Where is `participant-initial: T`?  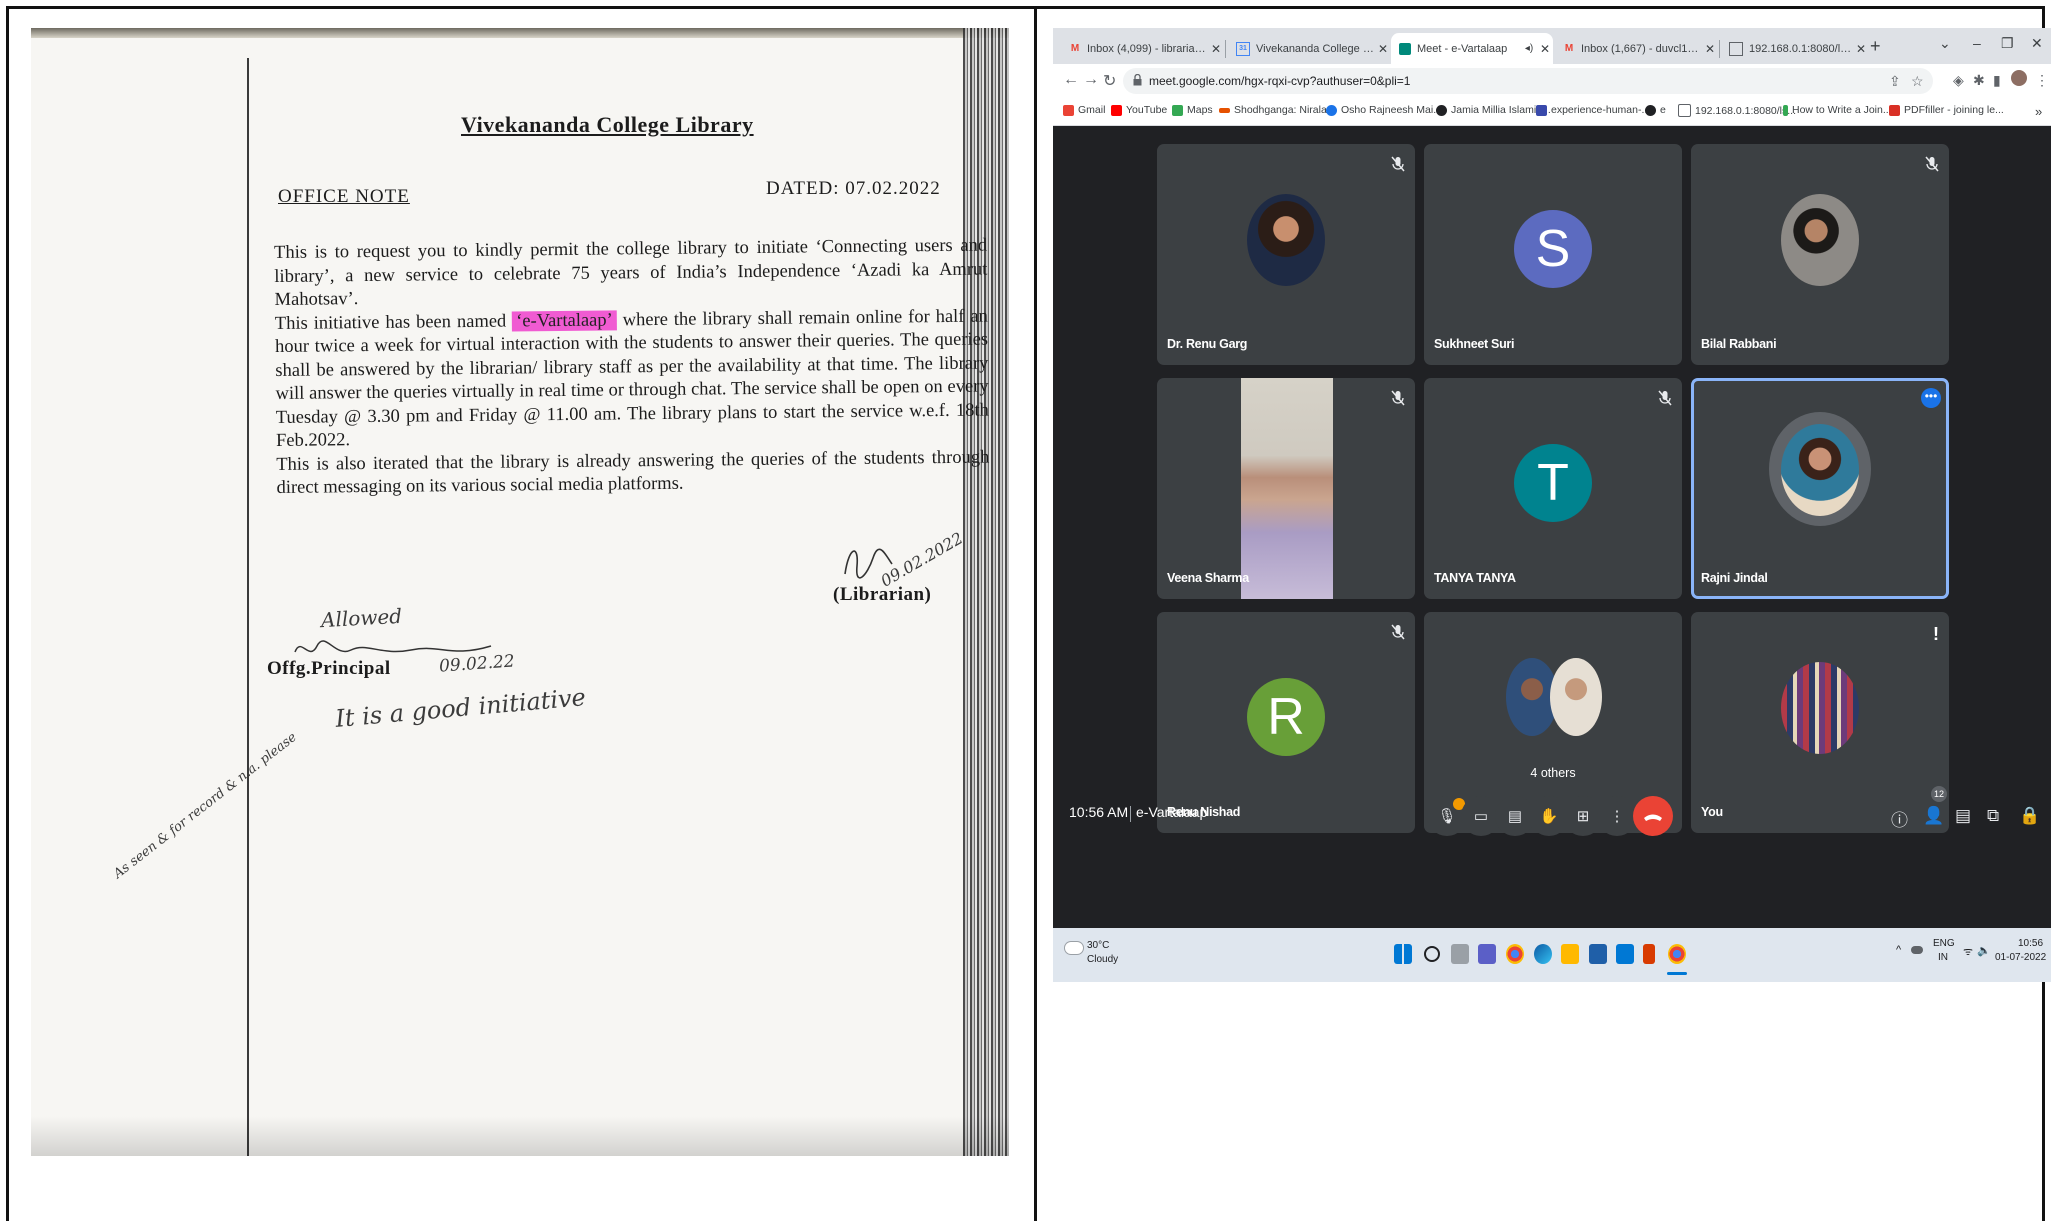 participant-initial: T is located at coordinates (1553, 483).